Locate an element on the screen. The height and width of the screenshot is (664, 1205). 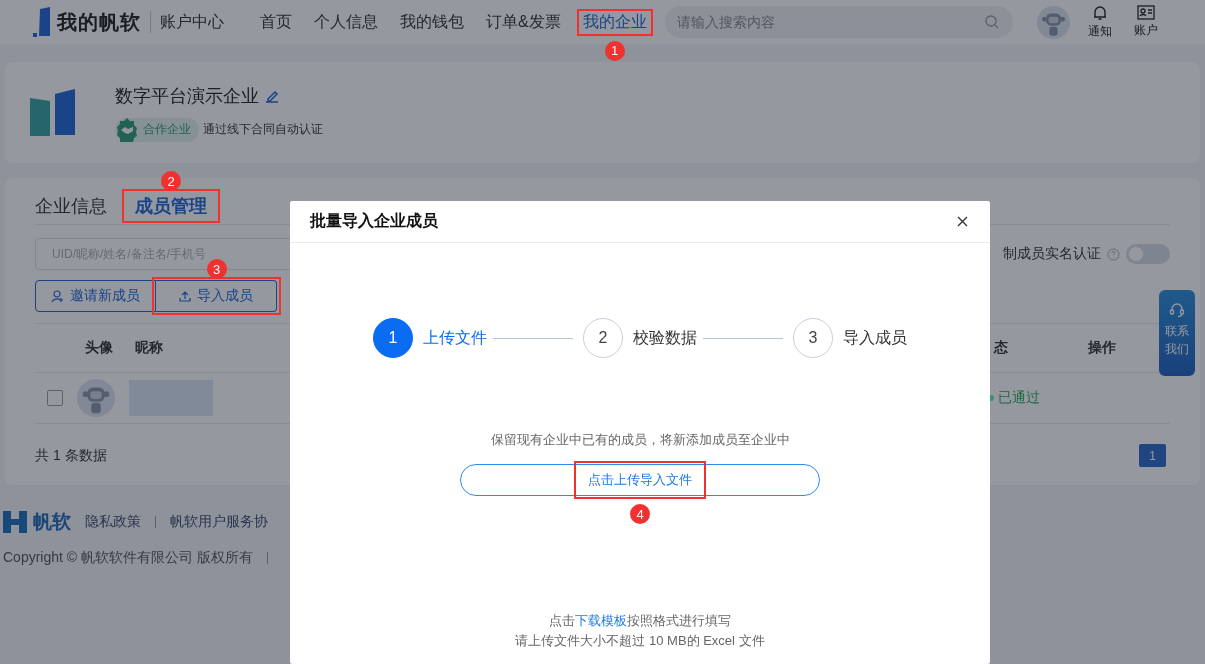
nav-link: 我的钱包 is located at coordinates (432, 22).